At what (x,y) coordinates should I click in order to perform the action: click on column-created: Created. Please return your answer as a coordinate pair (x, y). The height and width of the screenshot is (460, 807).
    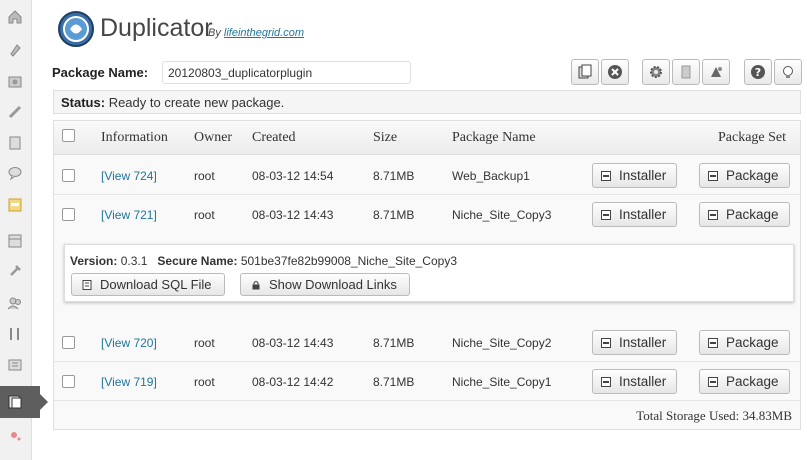
    Looking at the image, I should click on (274, 137).